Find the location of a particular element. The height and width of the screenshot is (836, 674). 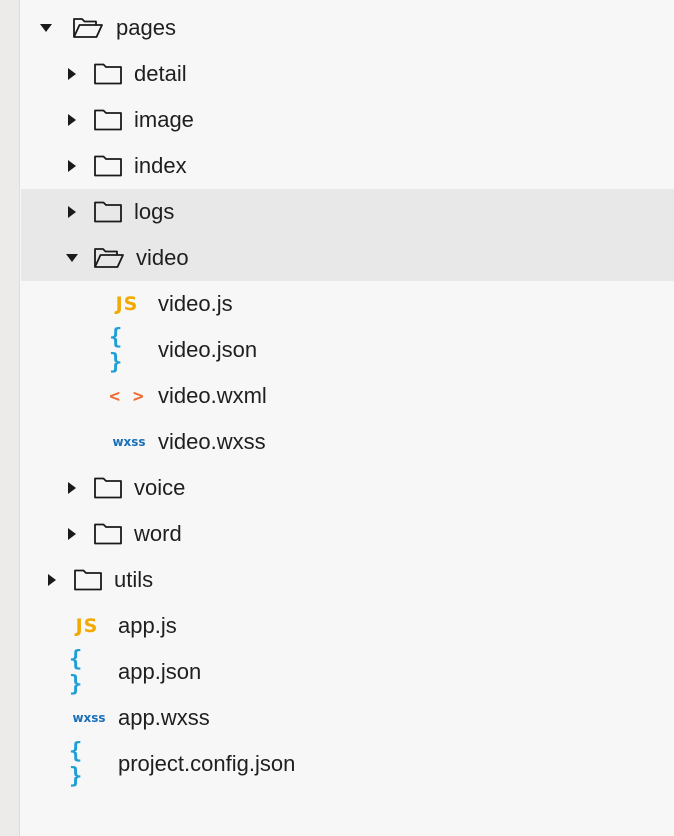

tree-folder-voice: voice is located at coordinates (347, 488).